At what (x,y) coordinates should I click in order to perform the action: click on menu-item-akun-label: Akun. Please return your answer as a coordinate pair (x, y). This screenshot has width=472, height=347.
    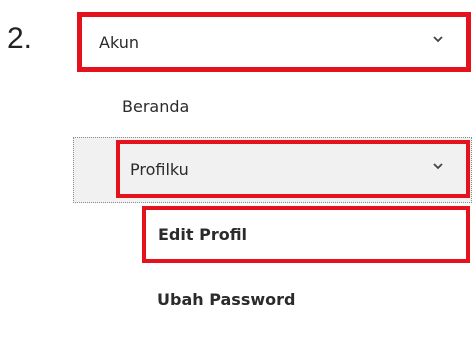
    Looking at the image, I should click on (119, 42).